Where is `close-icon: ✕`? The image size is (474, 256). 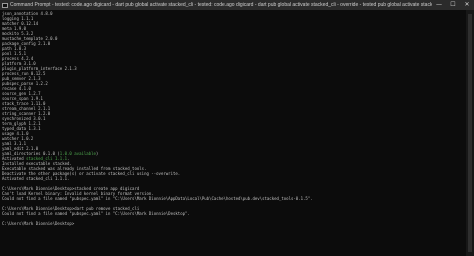
close-icon: ✕ is located at coordinates (467, 5).